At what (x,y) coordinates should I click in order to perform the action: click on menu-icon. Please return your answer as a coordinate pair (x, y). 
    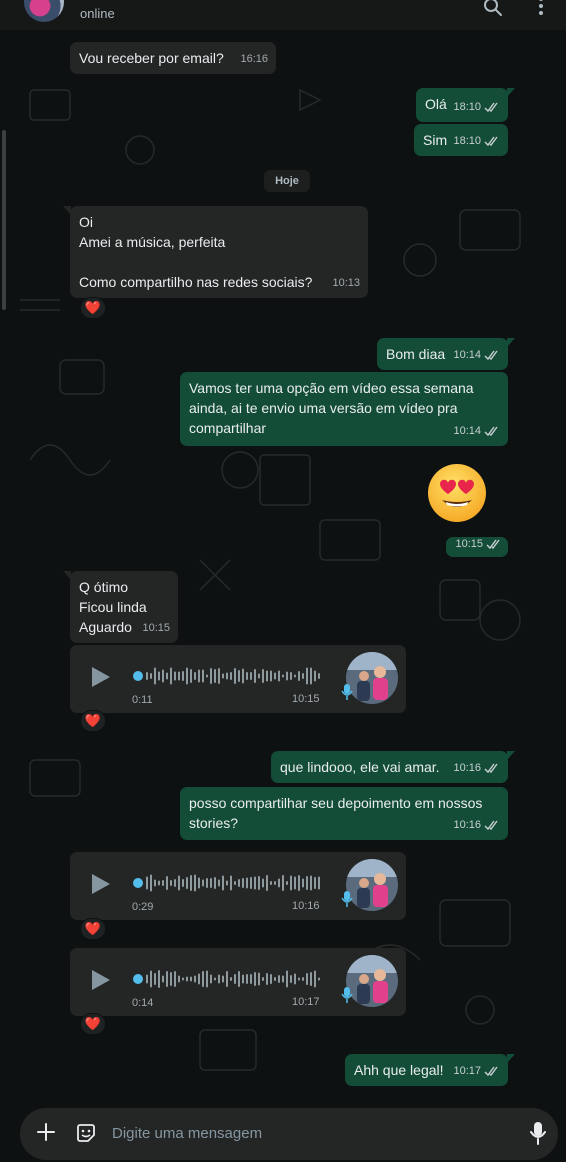
    Looking at the image, I should click on (541, 9).